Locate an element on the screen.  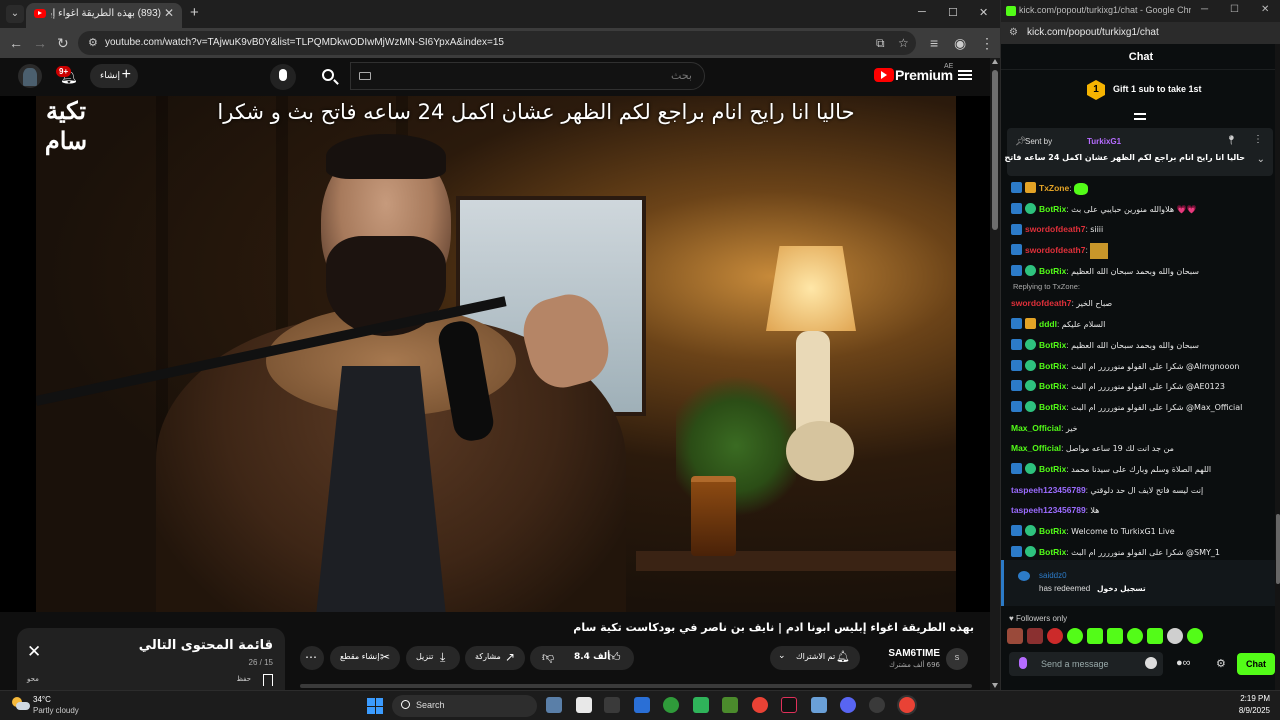
emoji-picker-icon is located at coordinates (1151, 663).